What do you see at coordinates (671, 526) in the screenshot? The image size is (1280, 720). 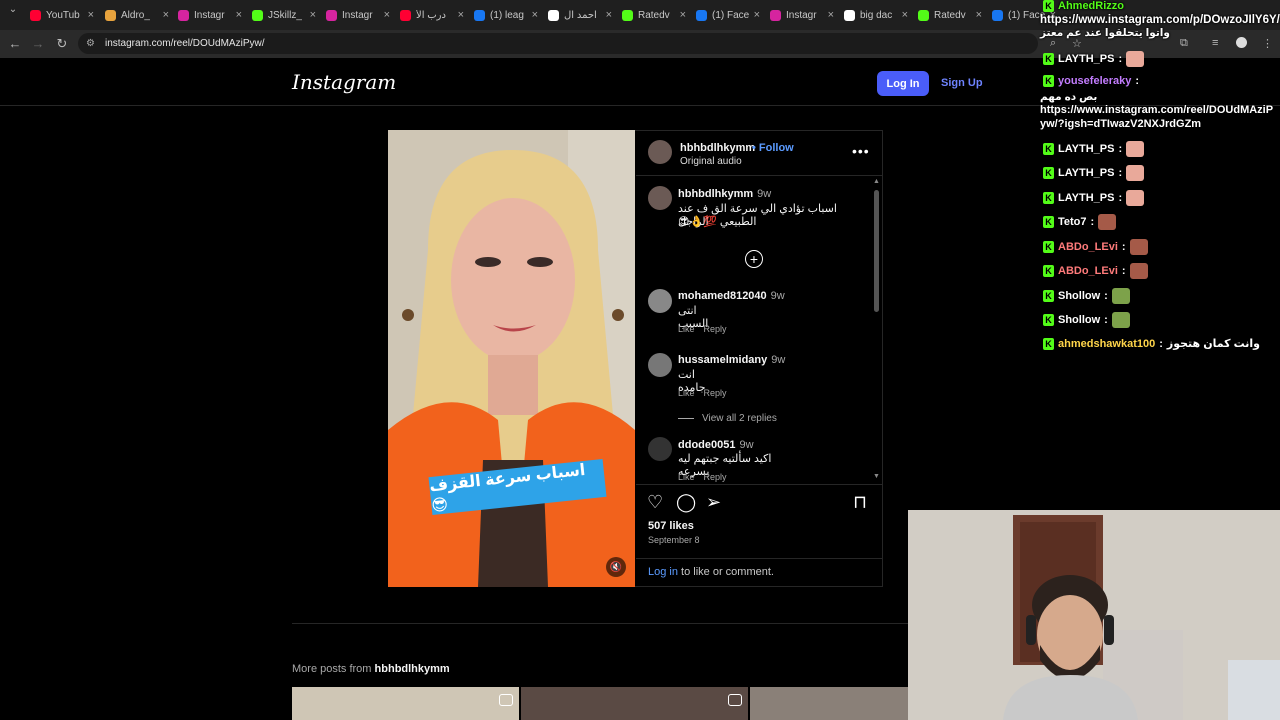 I see `likes-count: 507 likes` at bounding box center [671, 526].